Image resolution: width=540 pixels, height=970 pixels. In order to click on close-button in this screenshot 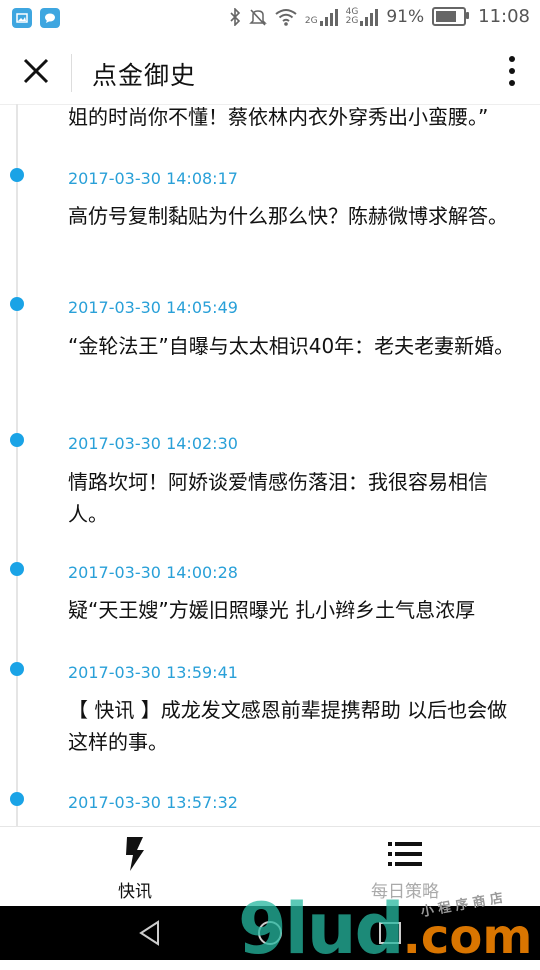, I will do `click(36, 71)`.